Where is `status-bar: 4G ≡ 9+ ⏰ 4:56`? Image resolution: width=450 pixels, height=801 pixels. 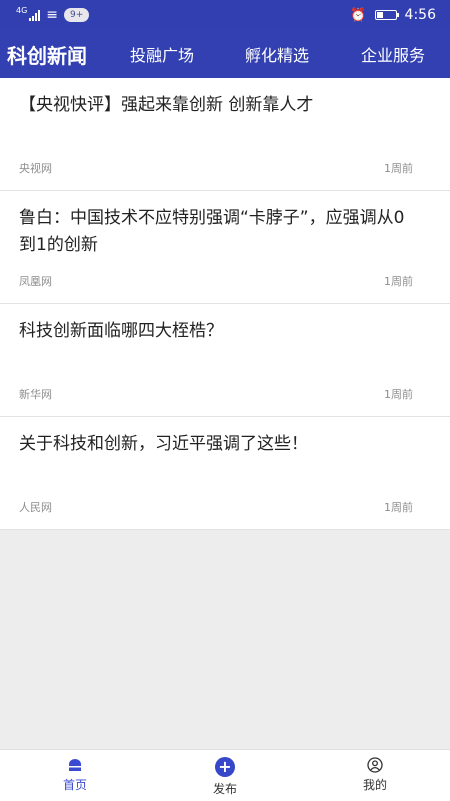
status-bar: 4G ≡ 9+ ⏰ 4:56 is located at coordinates (225, 15).